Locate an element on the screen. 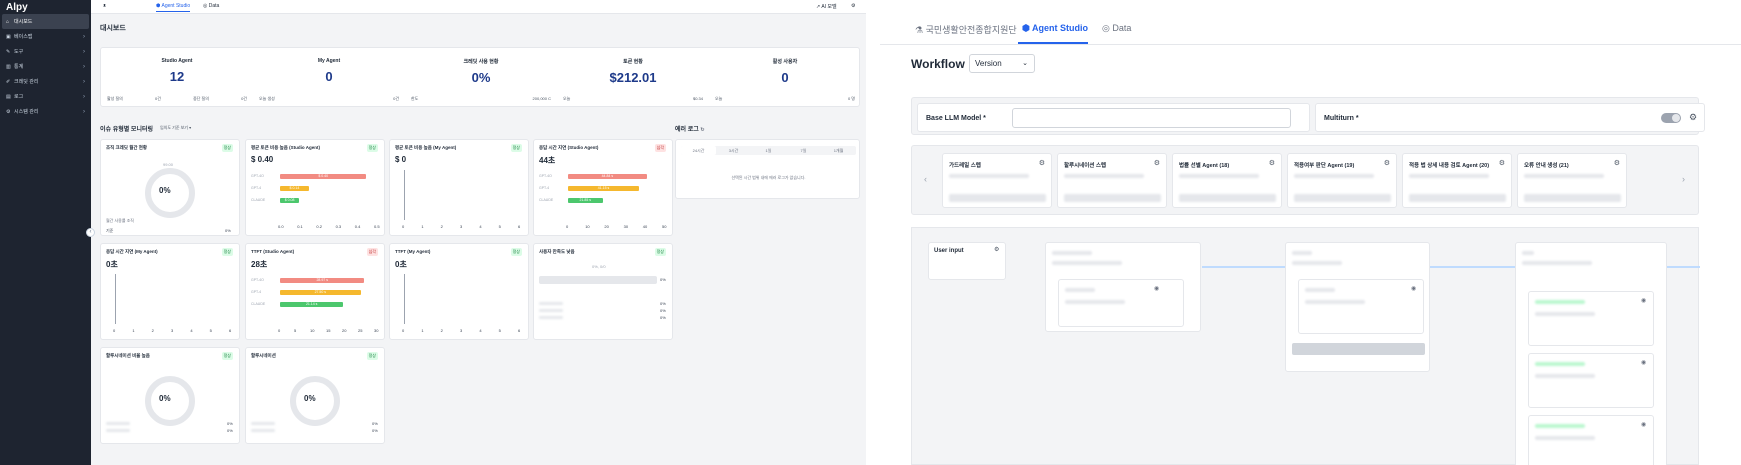 The height and width of the screenshot is (465, 1741). status-badge: 정상 is located at coordinates (516, 252).